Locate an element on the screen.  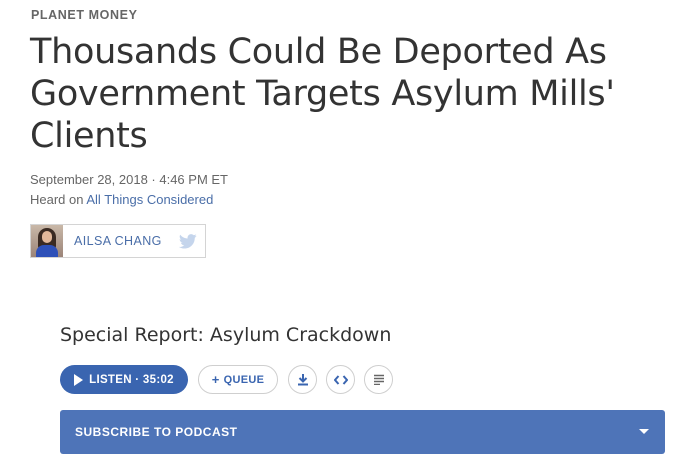
author-byline: AILSA CHANG is located at coordinates (118, 241).